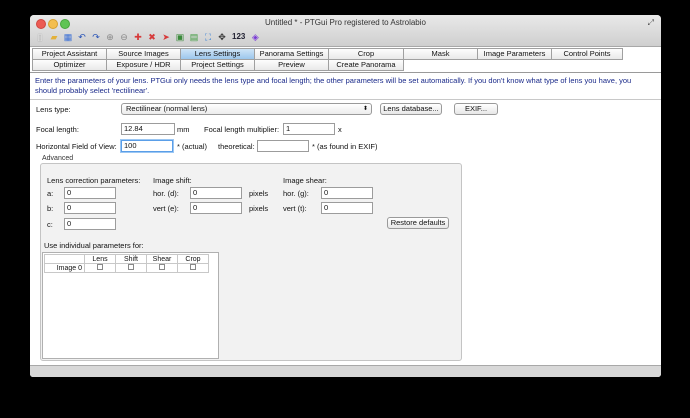  What do you see at coordinates (124, 37) in the screenshot?
I see `zoom-out-icon: ⊖` at bounding box center [124, 37].